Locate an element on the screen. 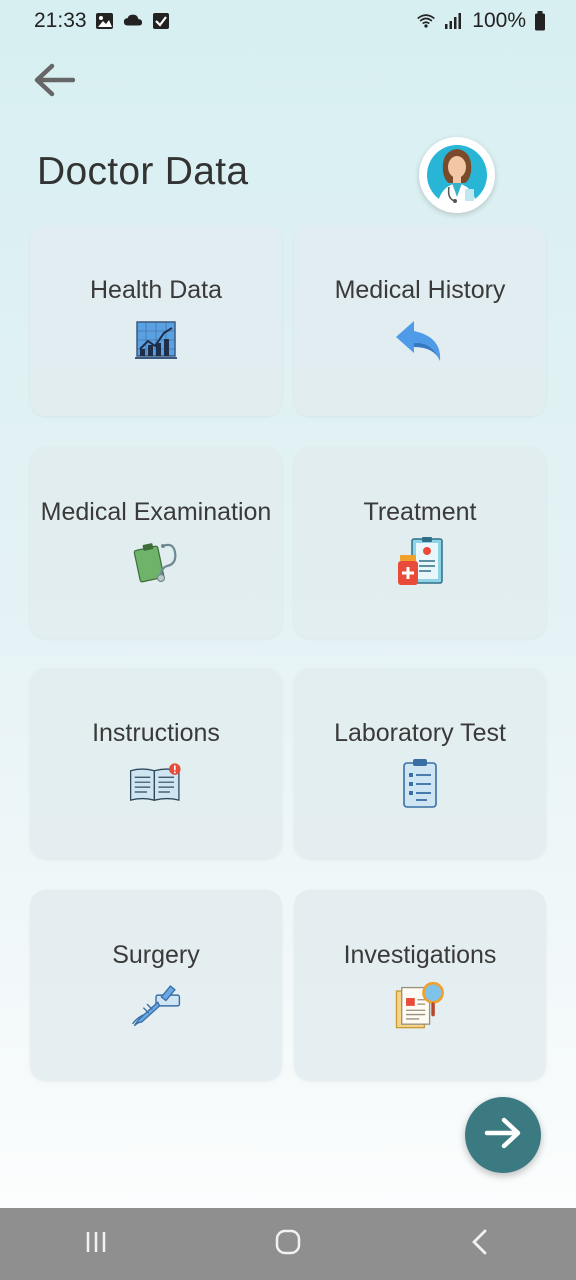 This screenshot has height=1280, width=576. status-left: 21:33 is located at coordinates (102, 21).